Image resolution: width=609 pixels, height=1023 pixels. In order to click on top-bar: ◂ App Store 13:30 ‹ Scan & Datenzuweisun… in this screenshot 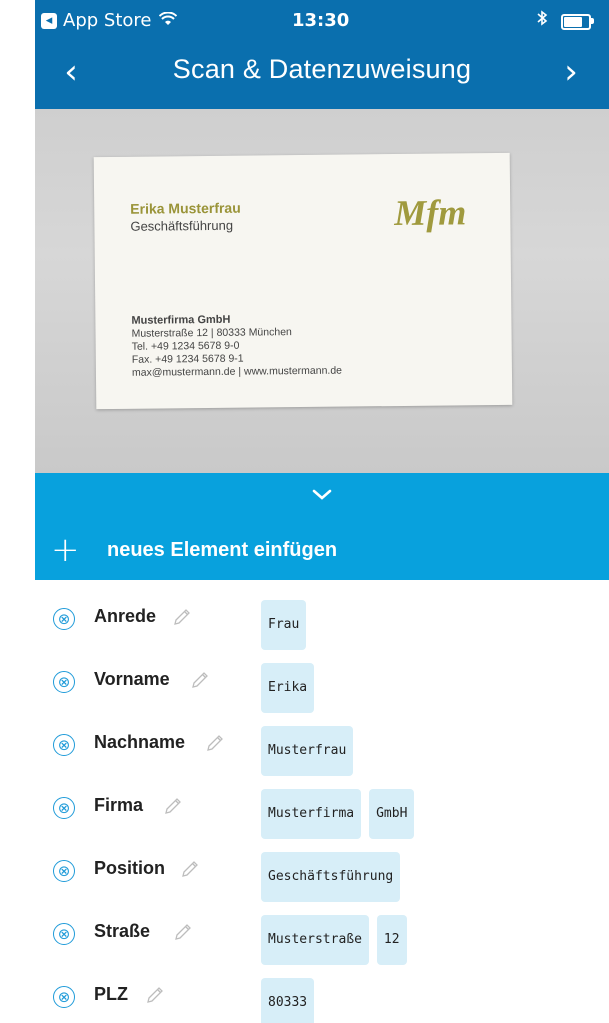, I will do `click(322, 54)`.